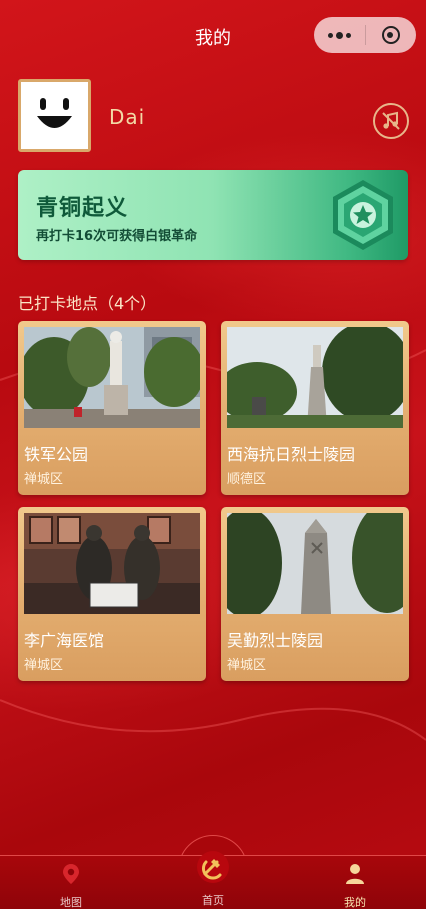 Image resolution: width=426 pixels, height=909 pixels. Describe the element at coordinates (112, 563) in the screenshot. I see `bronze-sculpture-photo` at that location.